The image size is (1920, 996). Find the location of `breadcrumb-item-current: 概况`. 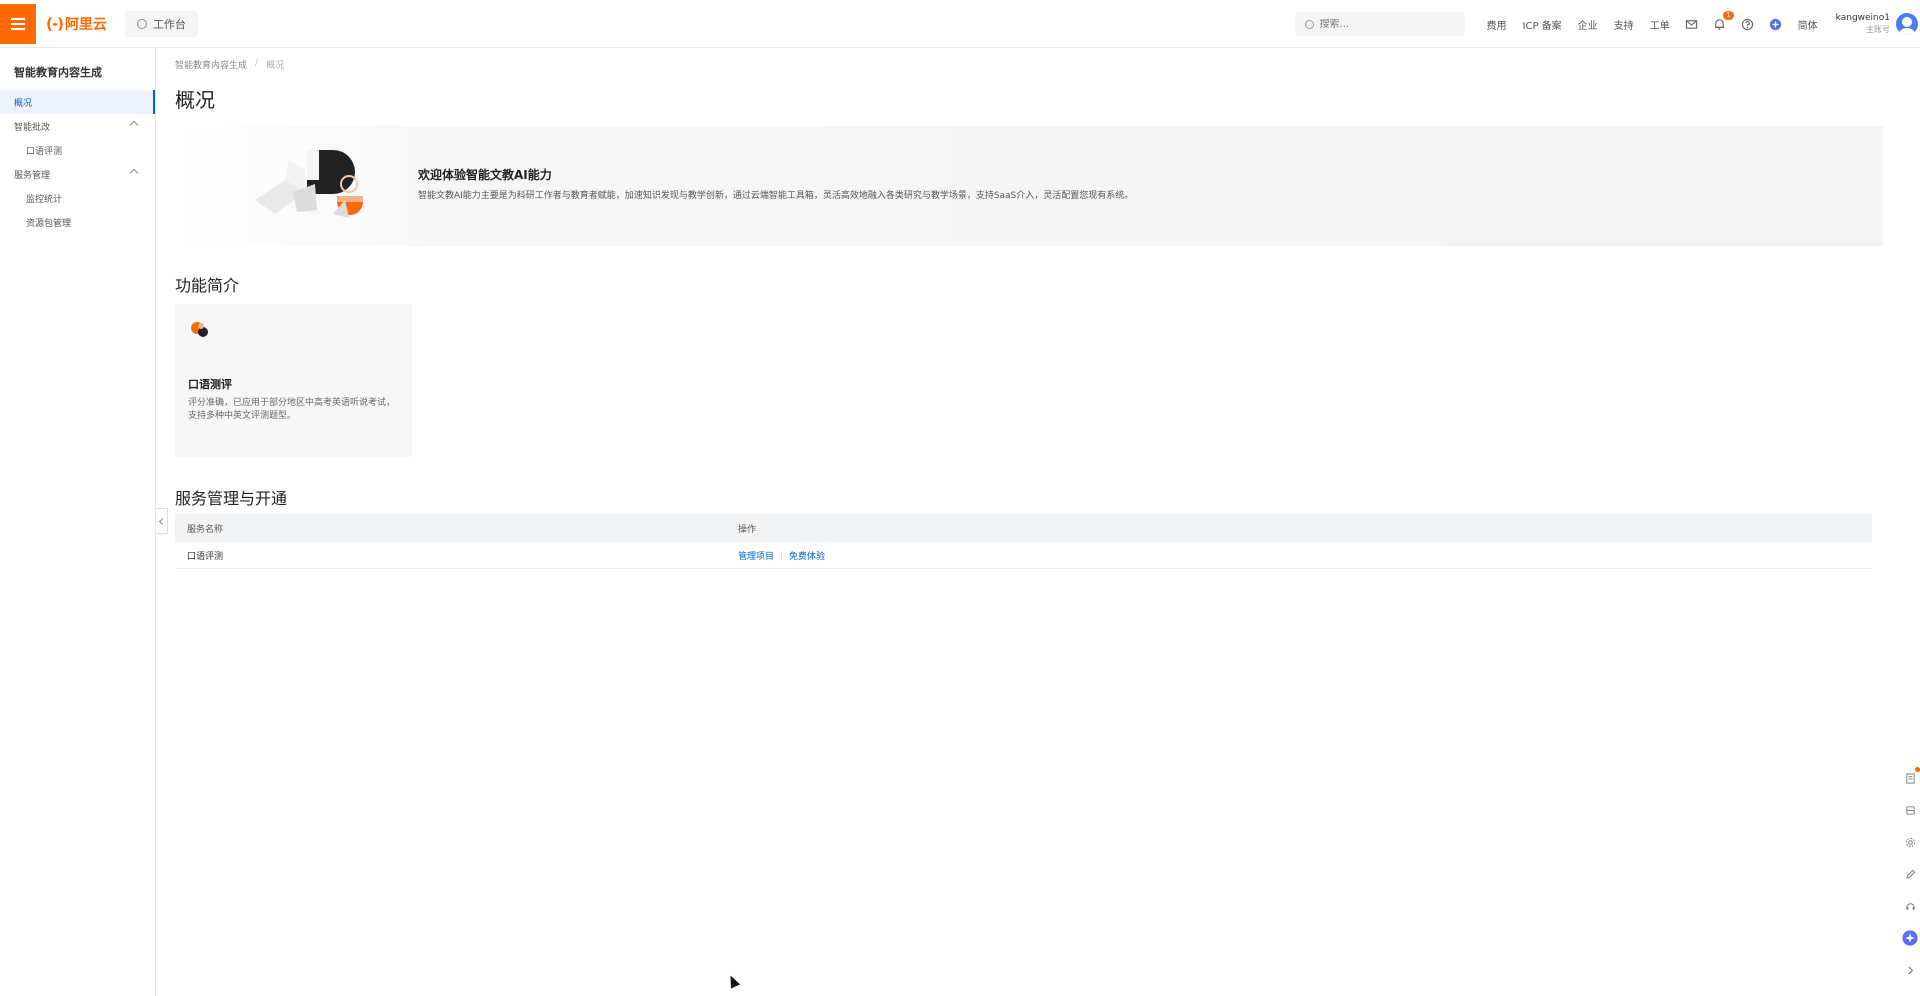

breadcrumb-item-current: 概况 is located at coordinates (275, 66).